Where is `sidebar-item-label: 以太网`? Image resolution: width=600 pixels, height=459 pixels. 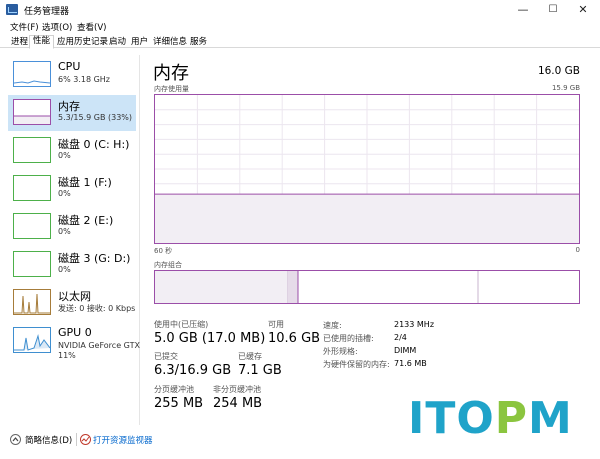 sidebar-item-label: 以太网 is located at coordinates (74, 296).